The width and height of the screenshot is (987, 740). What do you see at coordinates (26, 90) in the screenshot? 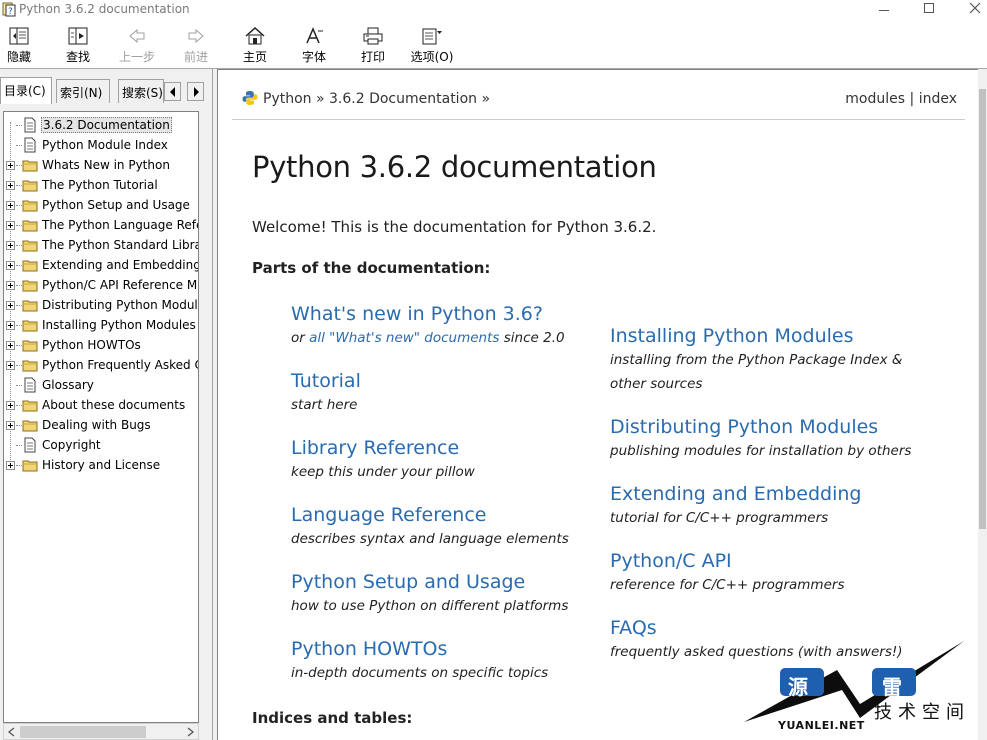
I see `tab-contents: 目录(C)` at bounding box center [26, 90].